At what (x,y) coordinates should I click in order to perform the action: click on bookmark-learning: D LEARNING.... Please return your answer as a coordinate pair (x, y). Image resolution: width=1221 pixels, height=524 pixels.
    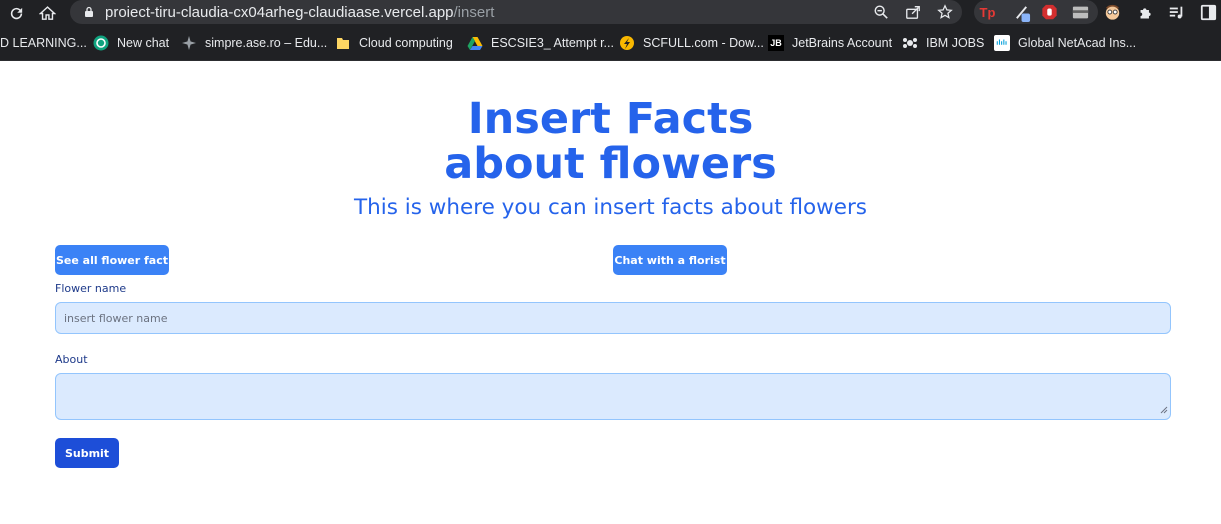
    Looking at the image, I should click on (43, 43).